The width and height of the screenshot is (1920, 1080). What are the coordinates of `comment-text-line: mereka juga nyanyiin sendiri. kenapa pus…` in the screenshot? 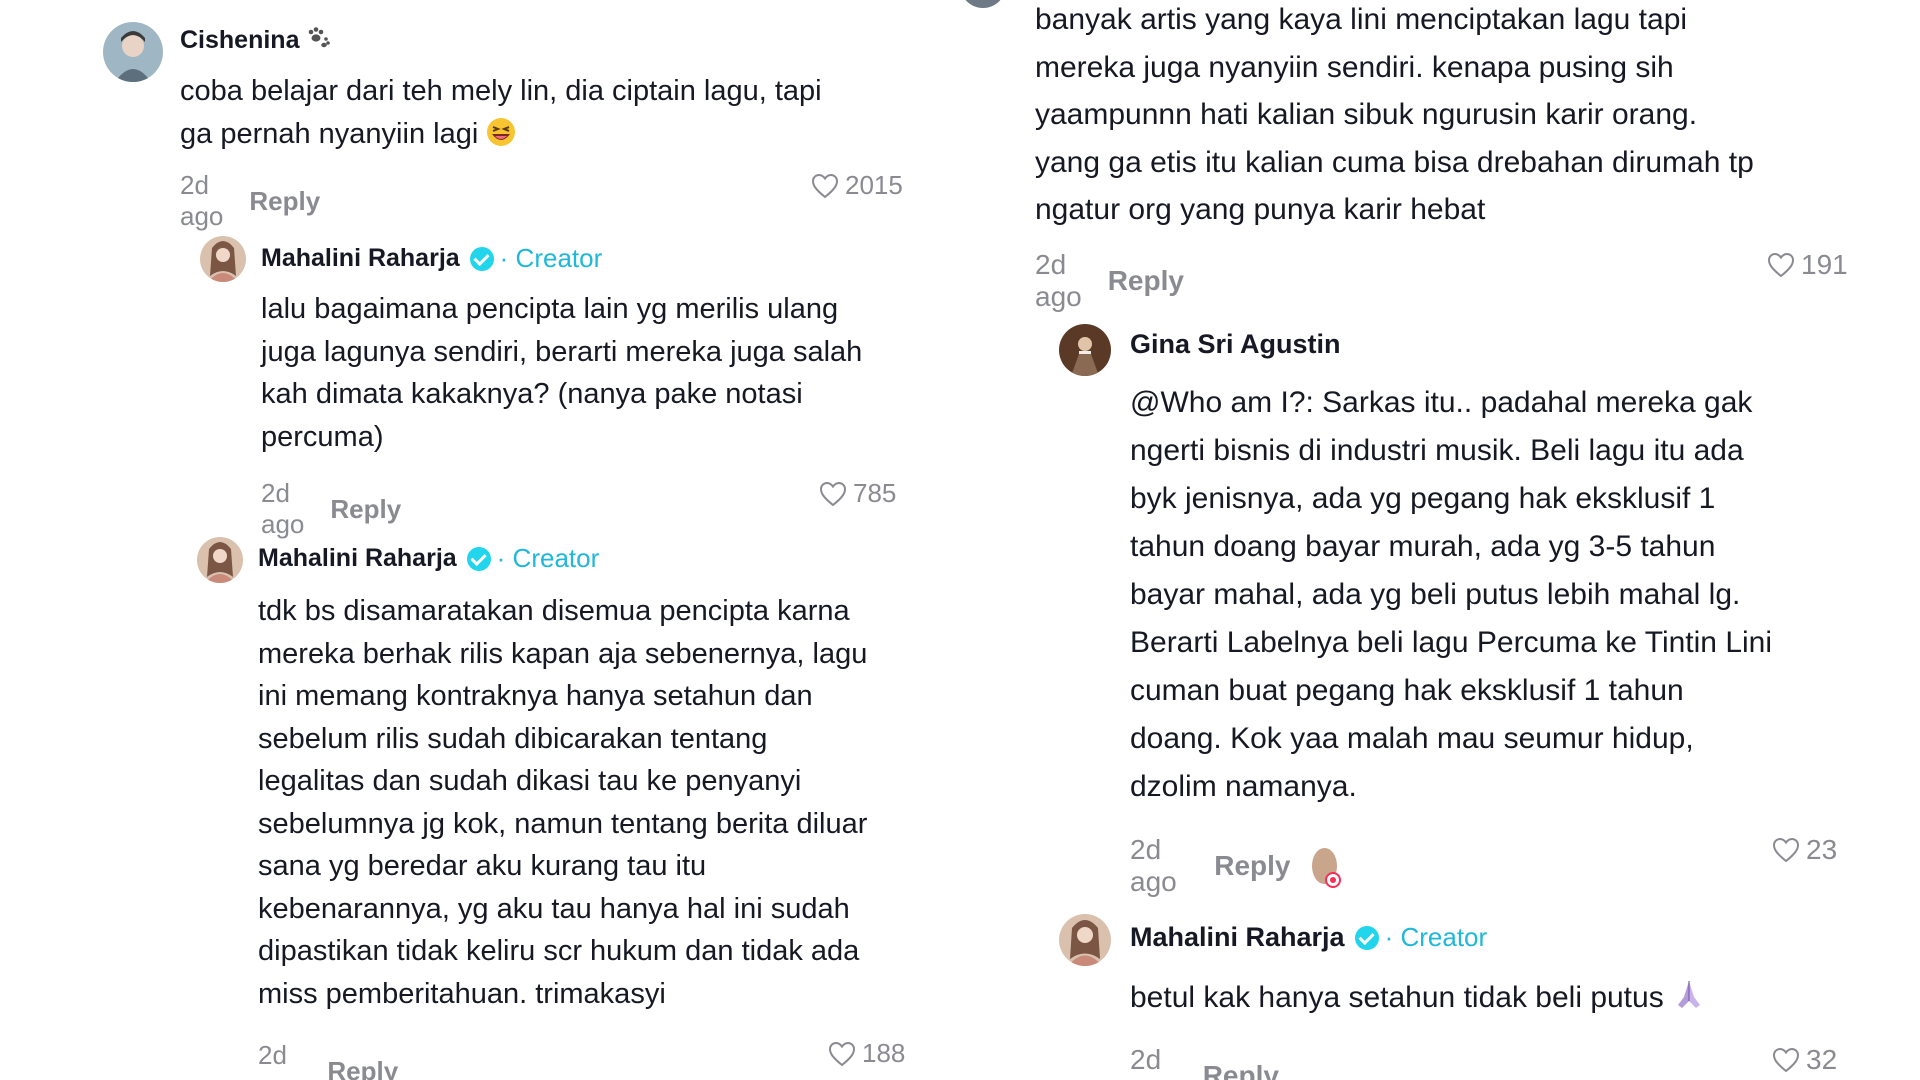 It's located at (1354, 67).